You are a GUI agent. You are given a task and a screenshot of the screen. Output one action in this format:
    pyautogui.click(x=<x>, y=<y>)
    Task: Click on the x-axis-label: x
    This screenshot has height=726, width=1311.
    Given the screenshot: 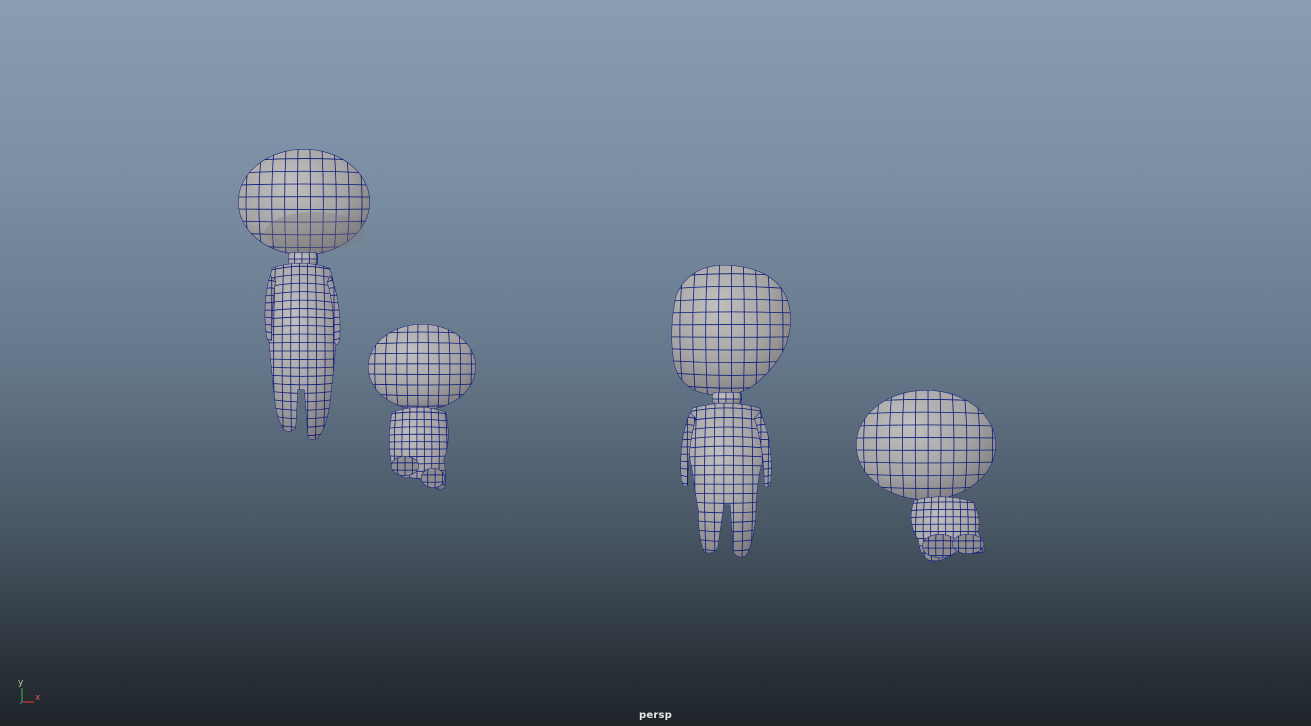 What is the action you would take?
    pyautogui.click(x=38, y=698)
    